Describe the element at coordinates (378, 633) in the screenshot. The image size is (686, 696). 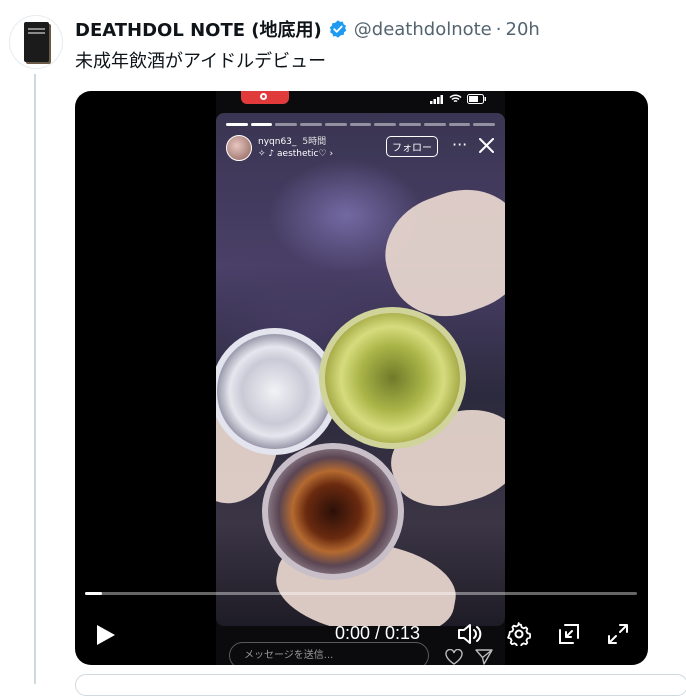
I see `video-time: 0:00 / 0:13` at that location.